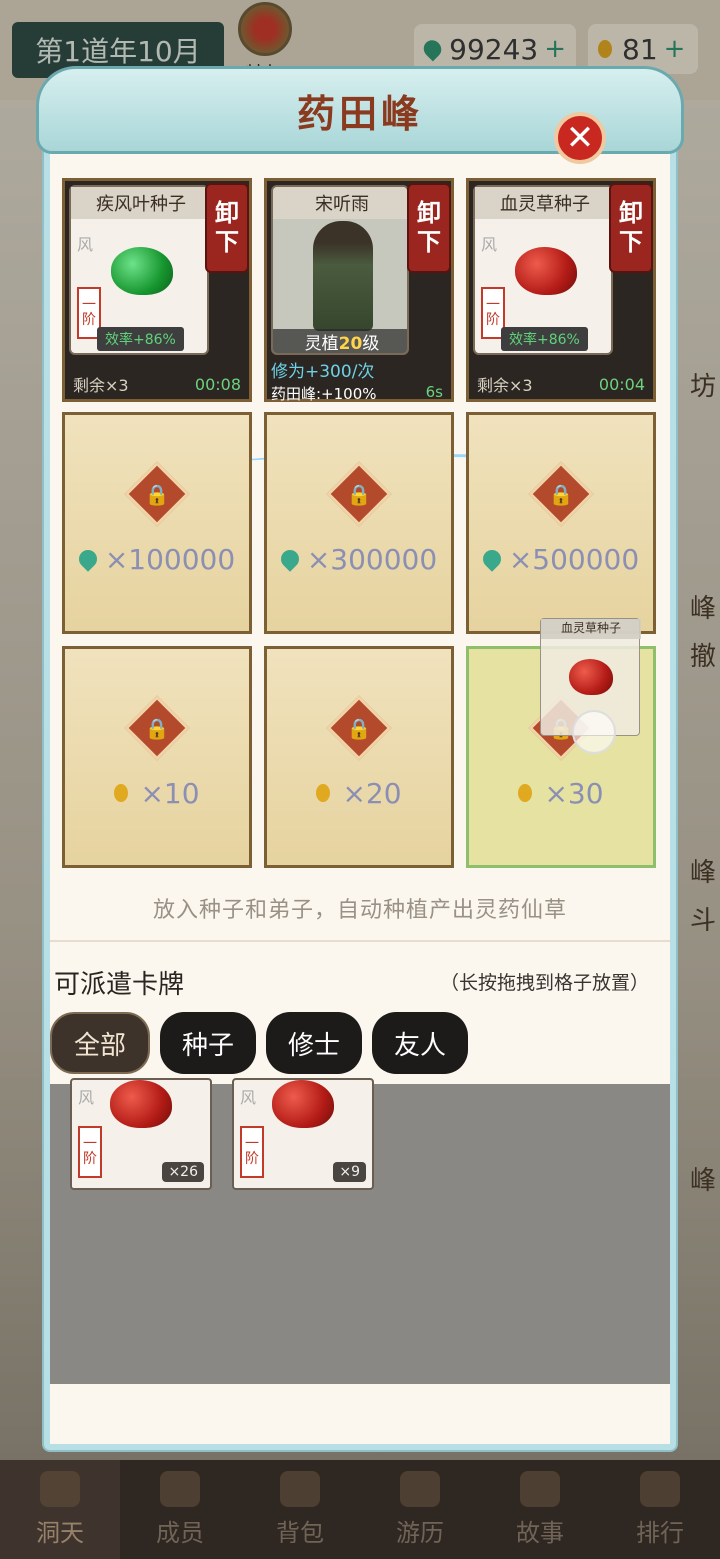 This screenshot has width=720, height=1559. What do you see at coordinates (561, 384) in the screenshot?
I see `slot-status: 剩余×3 00:04` at bounding box center [561, 384].